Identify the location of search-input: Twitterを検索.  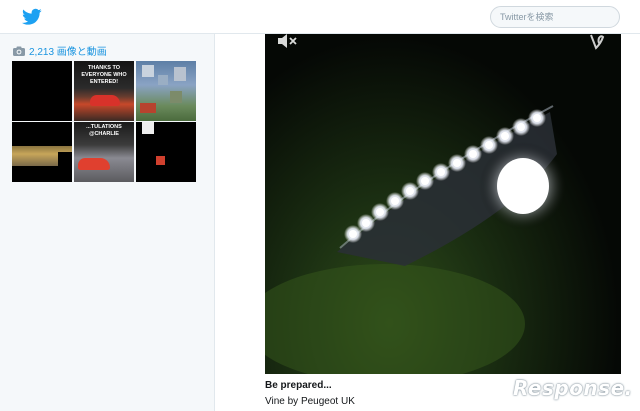
(555, 17).